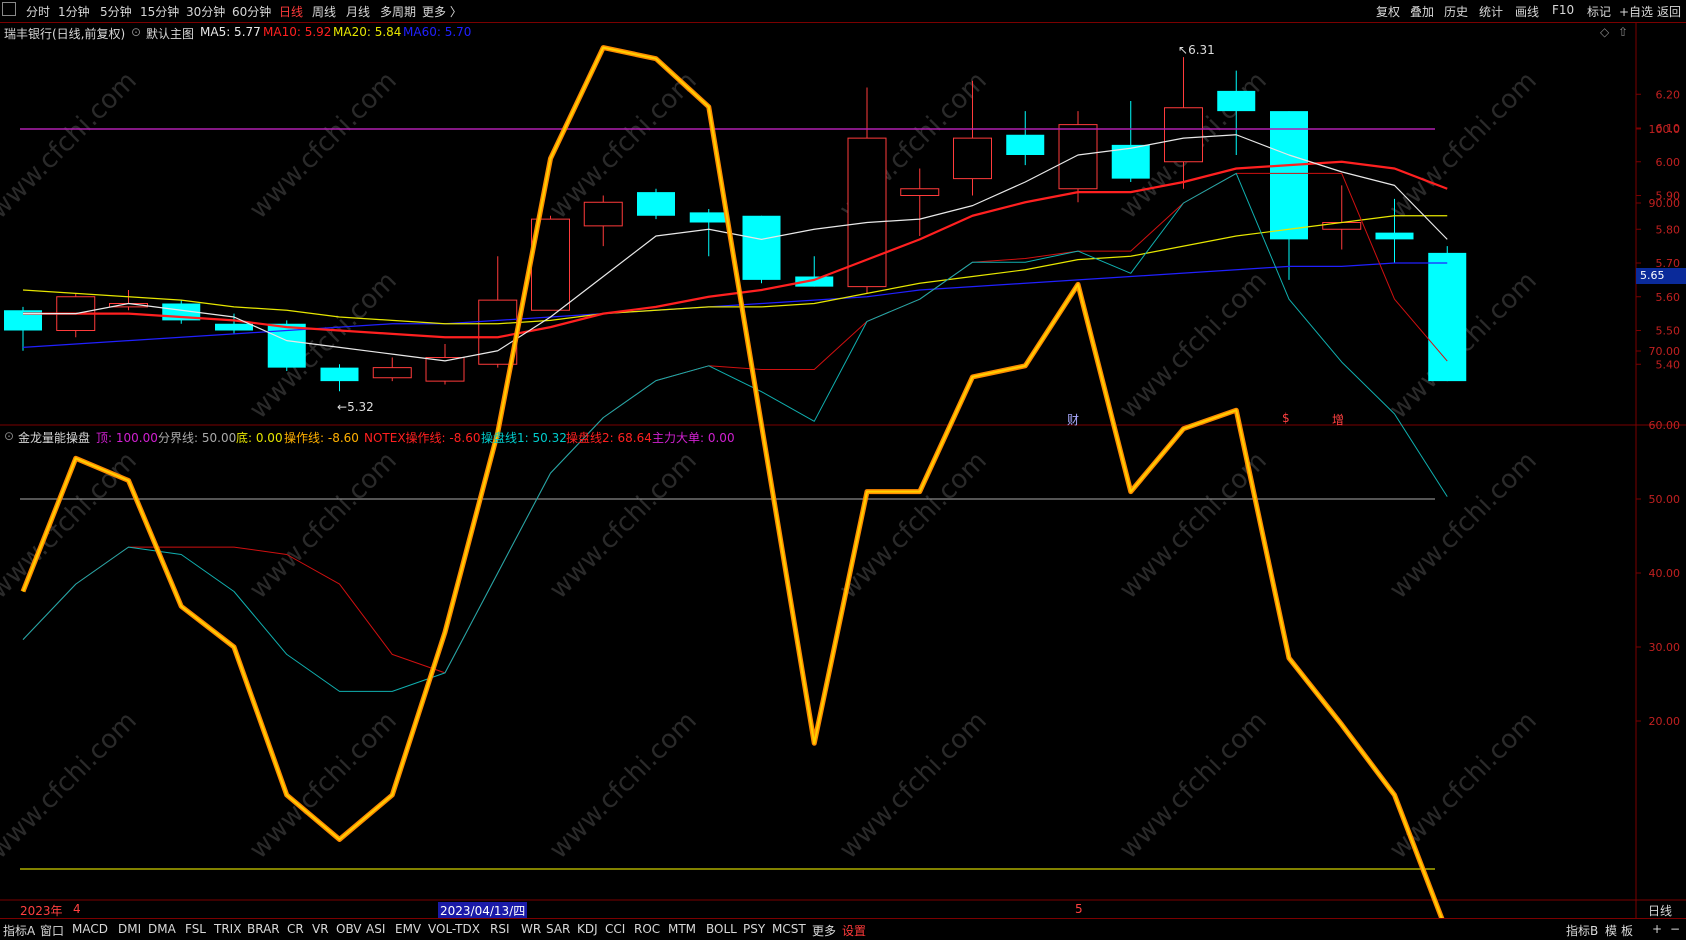 Image resolution: width=1686 pixels, height=940 pixels. I want to click on indicator-bottom: 底: 0.00, so click(259, 438).